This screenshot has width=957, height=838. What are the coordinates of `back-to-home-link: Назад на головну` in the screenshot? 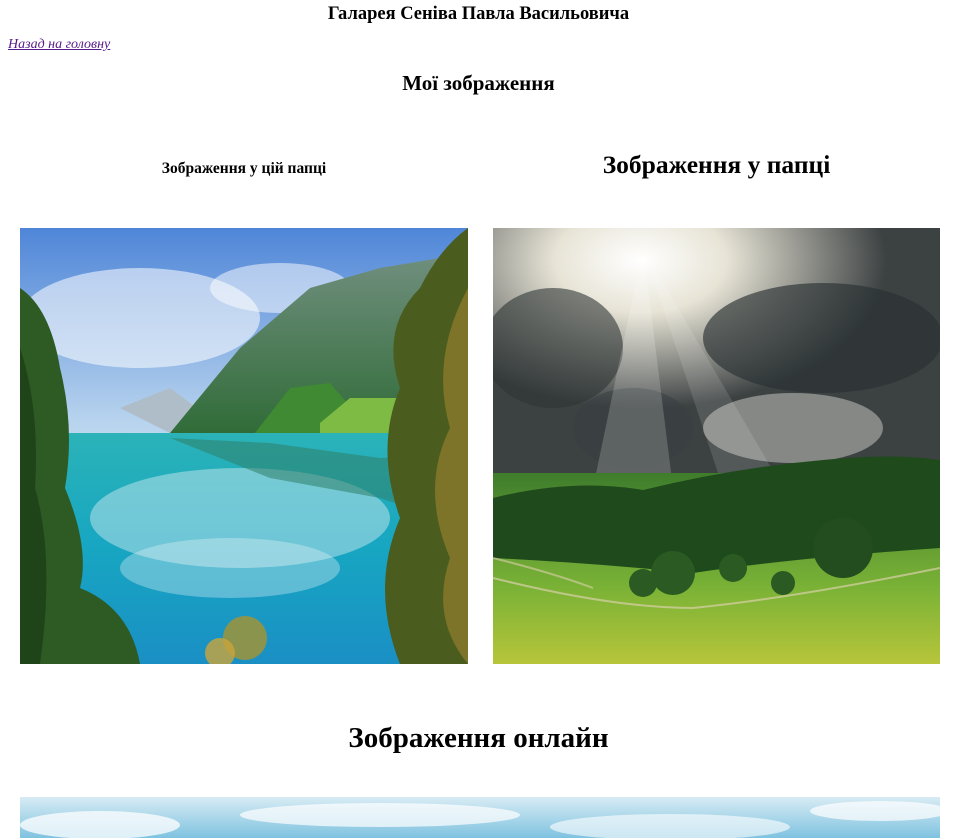 It's located at (59, 45).